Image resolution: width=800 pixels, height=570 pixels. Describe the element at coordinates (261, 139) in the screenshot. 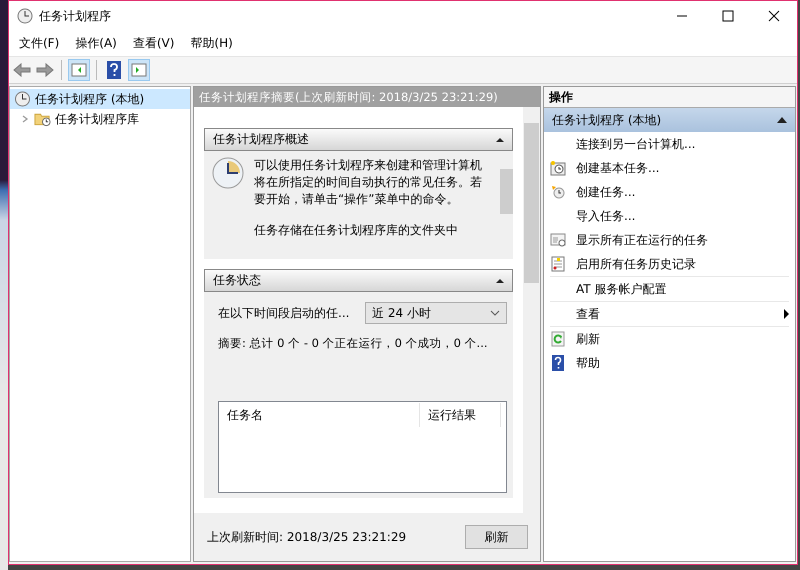

I see `section-title: 任务计划程序概述` at that location.